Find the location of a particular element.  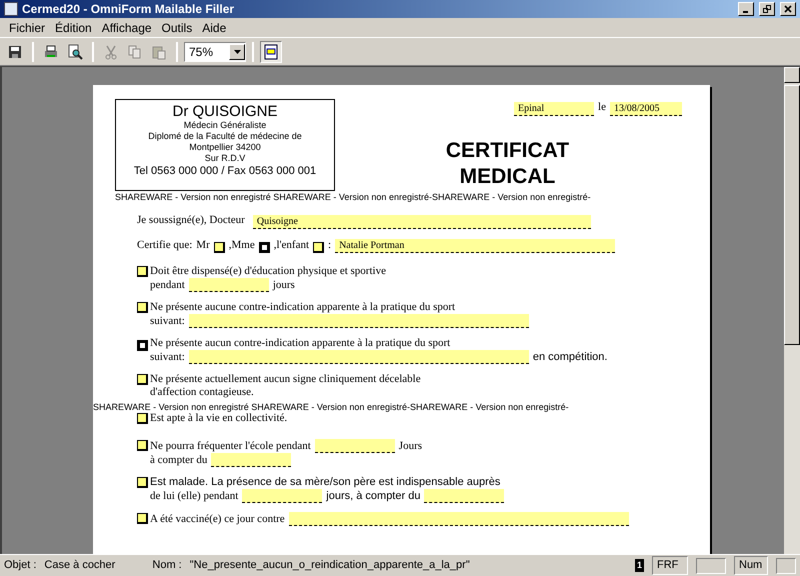

form-text: ,l'enfant is located at coordinates (292, 245).